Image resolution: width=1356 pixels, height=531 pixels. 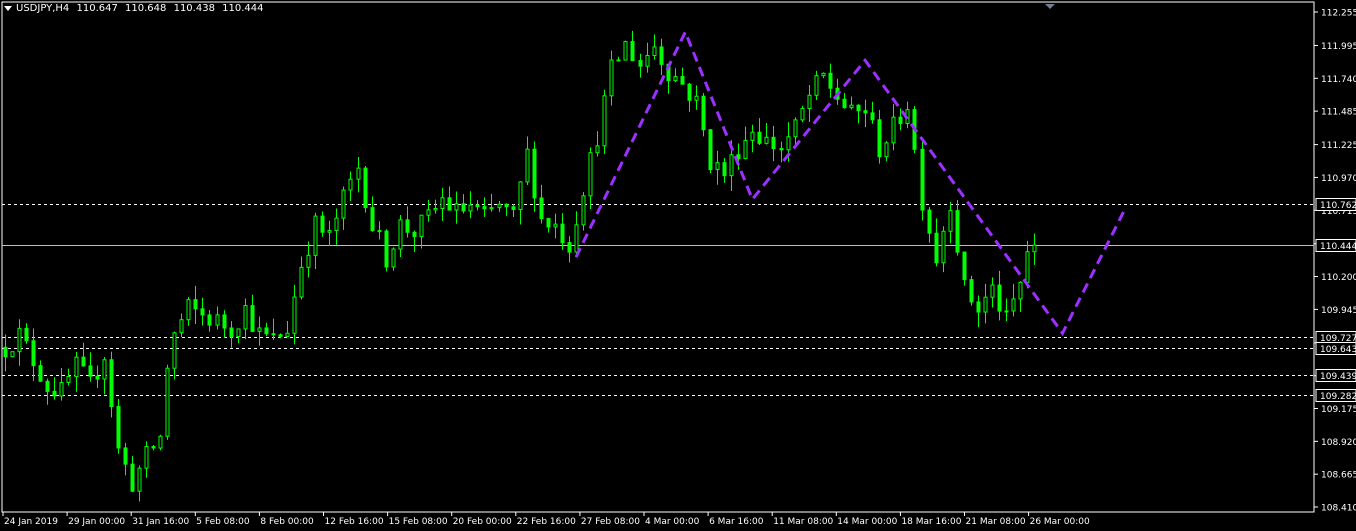 I want to click on y-tick-label: 112.255, so click(x=1338, y=14).